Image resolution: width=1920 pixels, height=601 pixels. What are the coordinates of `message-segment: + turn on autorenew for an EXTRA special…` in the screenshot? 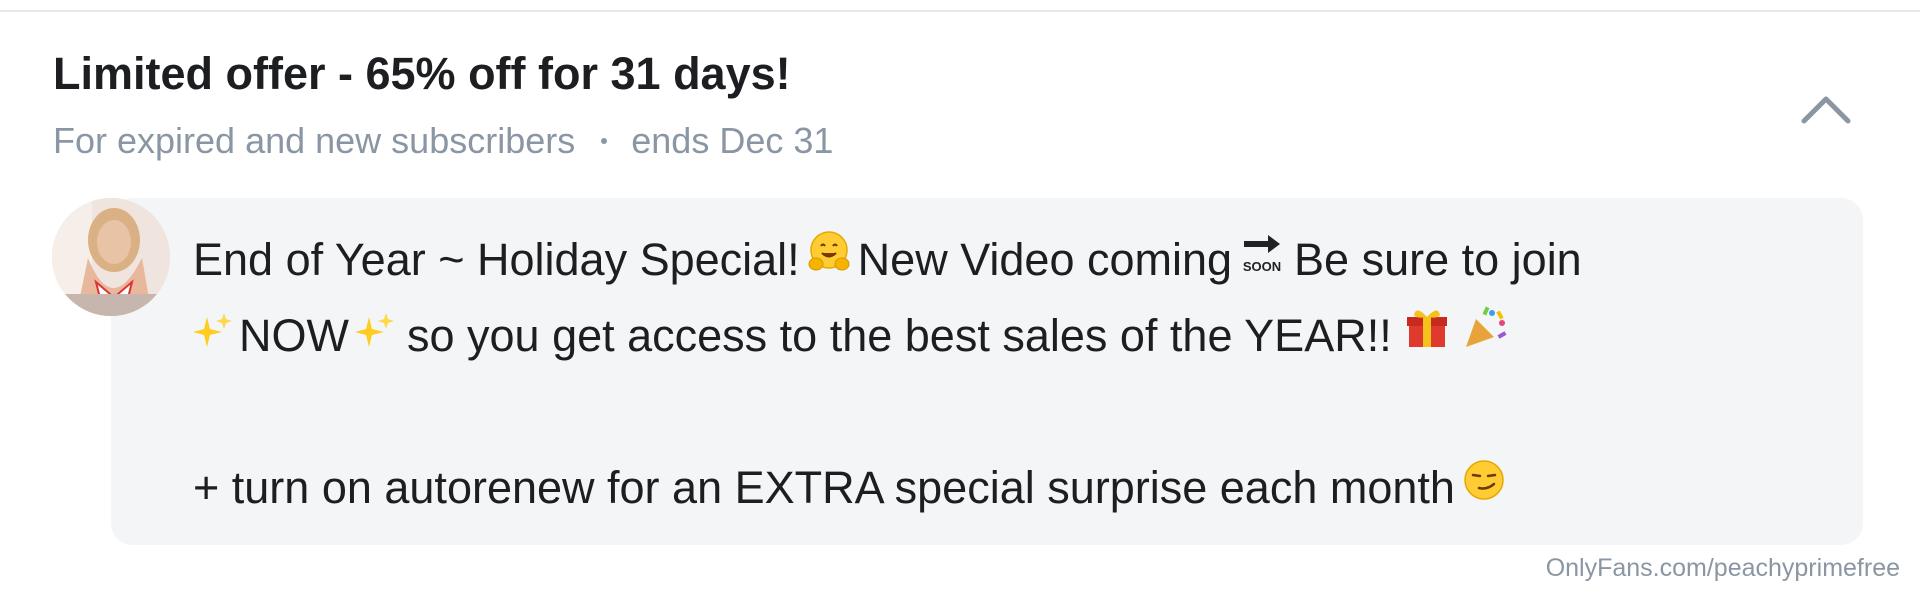 It's located at (824, 487).